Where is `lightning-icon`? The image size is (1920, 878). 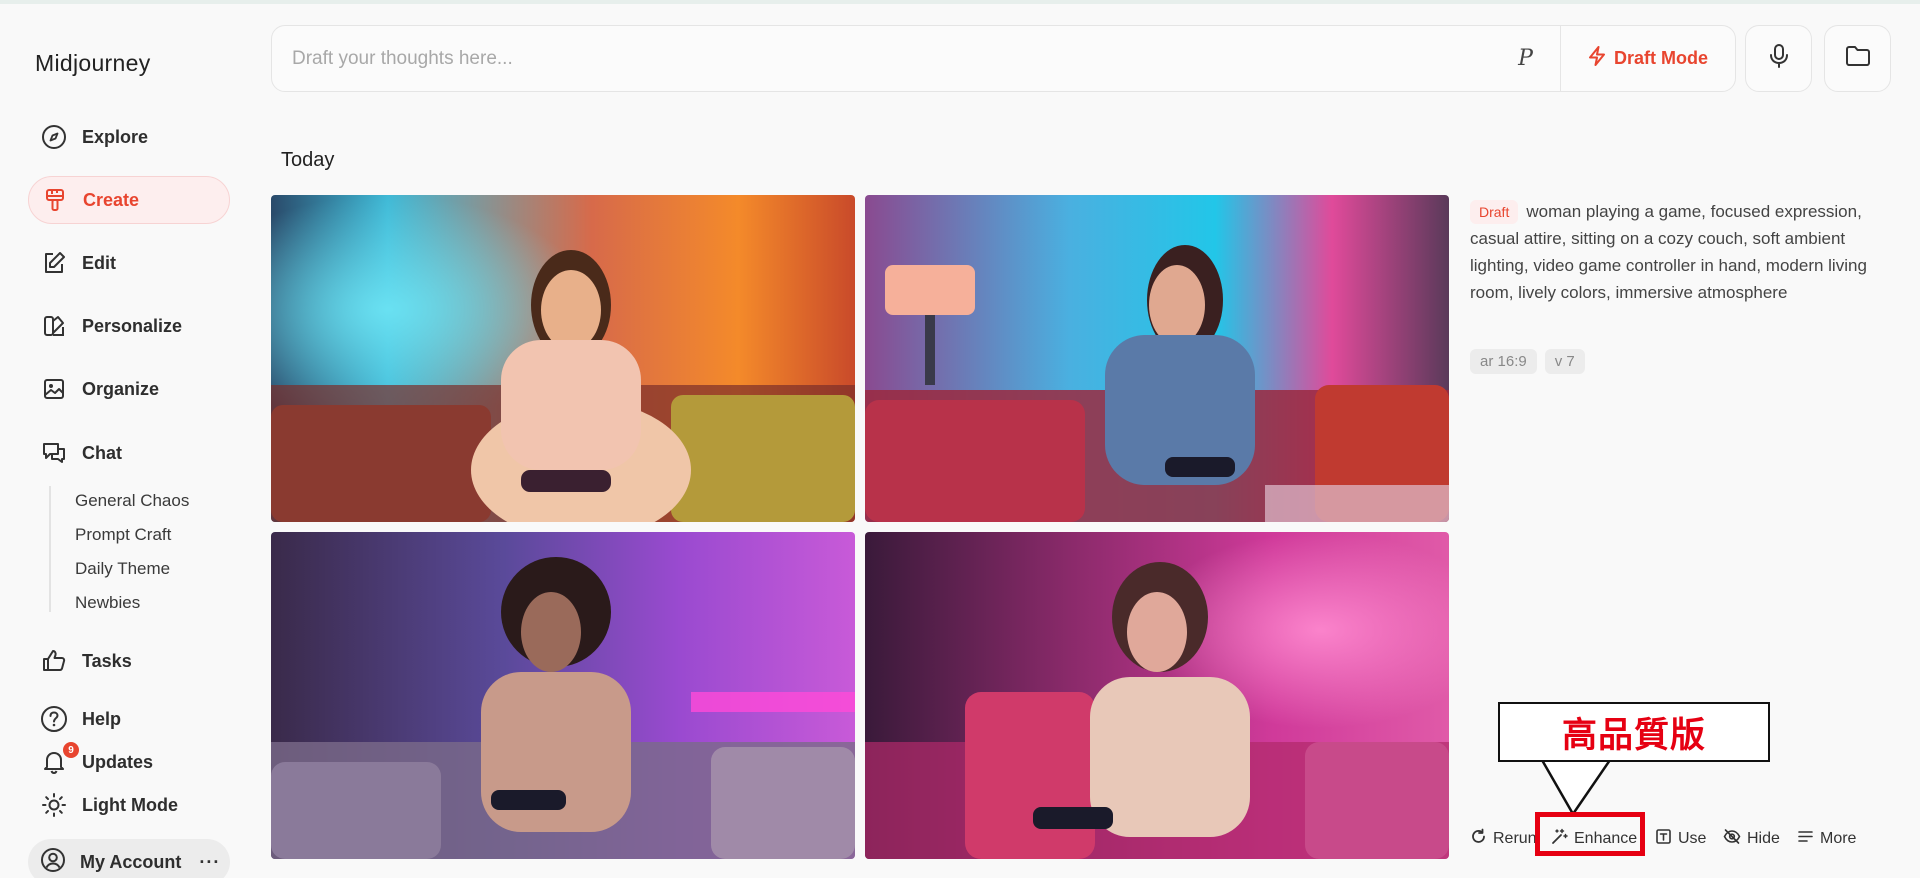 lightning-icon is located at coordinates (1597, 58).